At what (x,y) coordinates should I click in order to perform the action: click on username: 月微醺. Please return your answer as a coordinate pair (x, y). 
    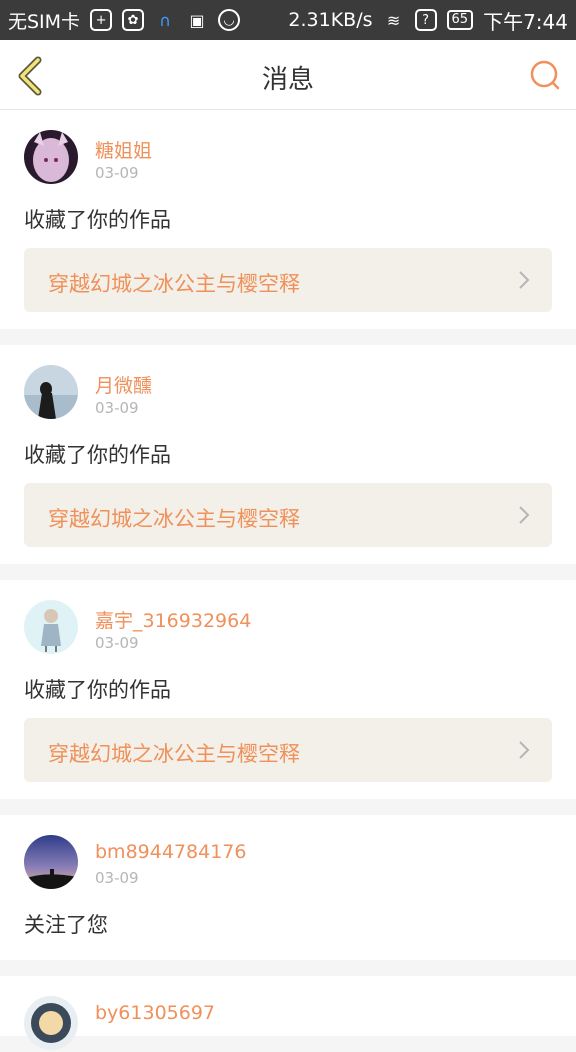
    Looking at the image, I should click on (123, 384).